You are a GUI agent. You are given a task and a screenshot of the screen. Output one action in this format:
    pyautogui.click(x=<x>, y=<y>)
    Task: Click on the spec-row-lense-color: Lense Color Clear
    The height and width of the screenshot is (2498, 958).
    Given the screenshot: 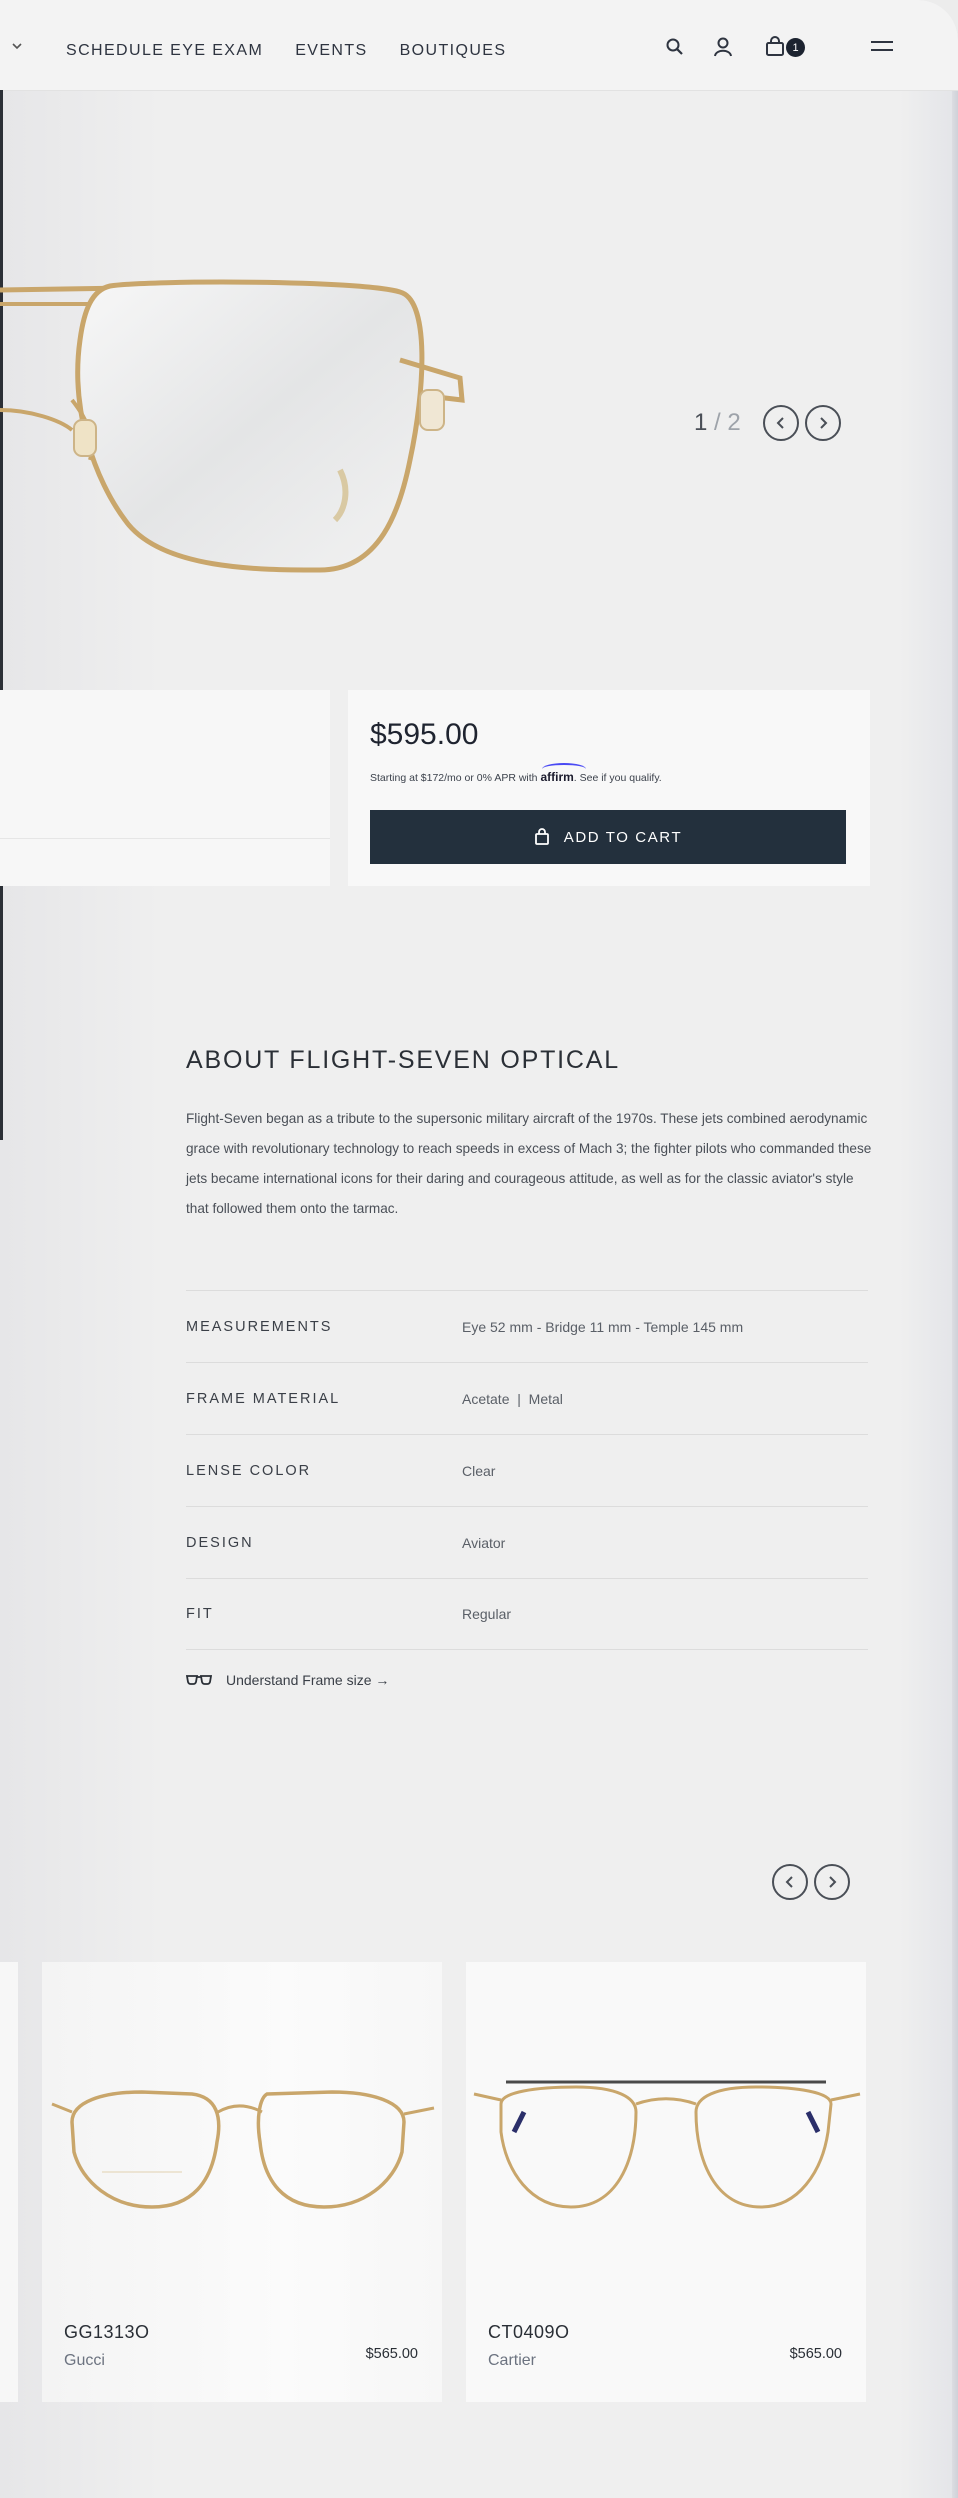 What is the action you would take?
    pyautogui.click(x=527, y=1470)
    